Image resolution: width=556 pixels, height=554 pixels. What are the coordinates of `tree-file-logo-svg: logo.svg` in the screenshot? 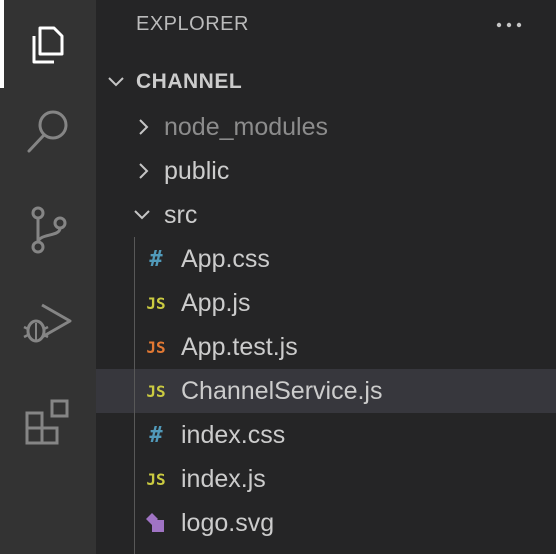 It's located at (326, 523).